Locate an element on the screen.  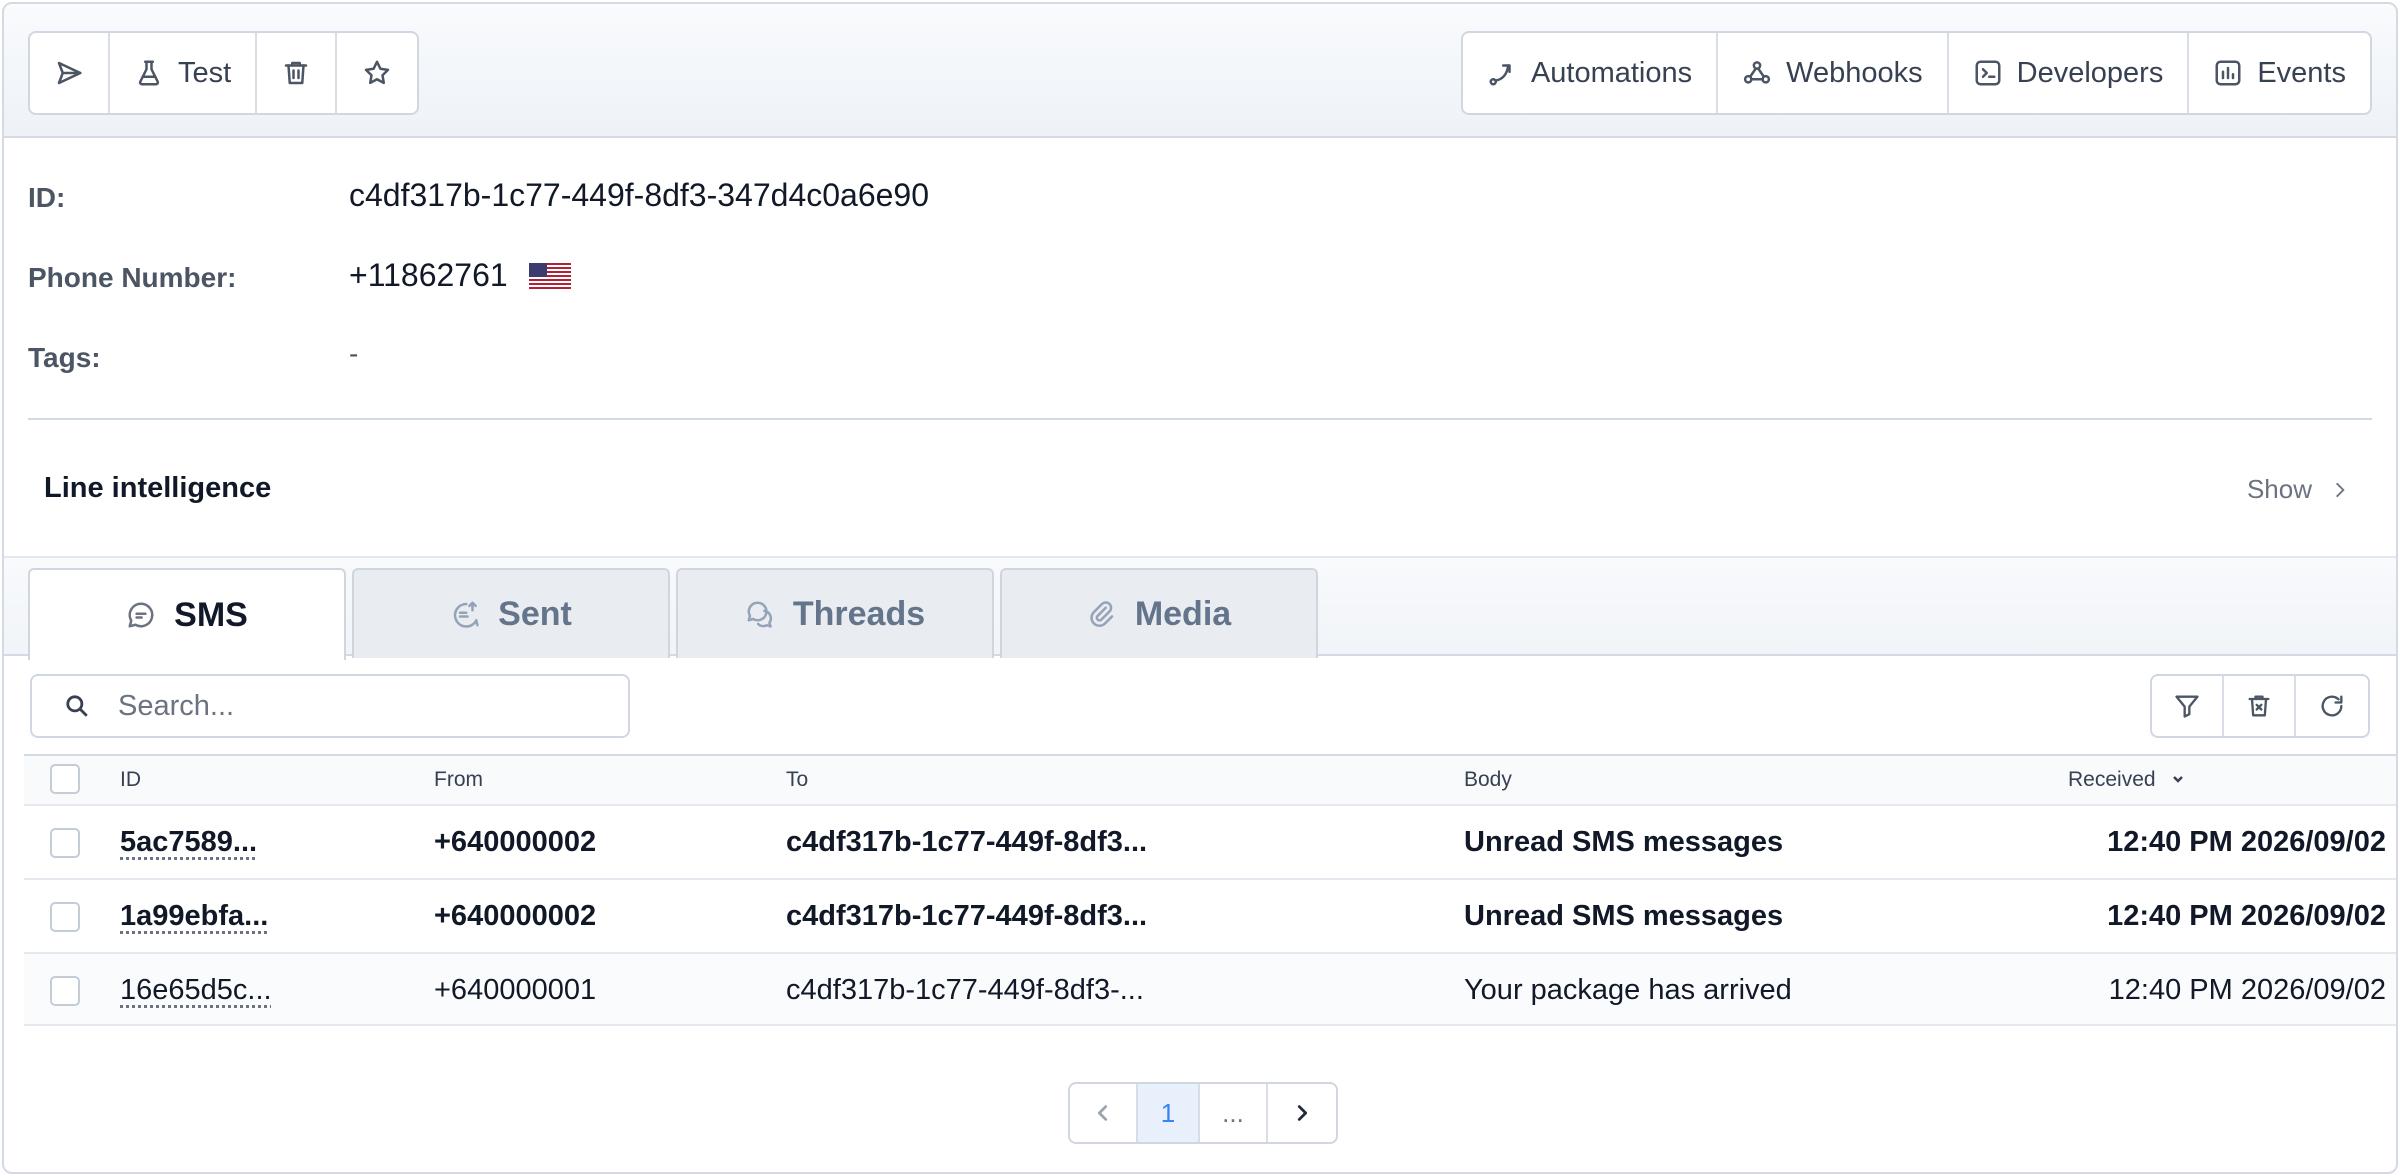
page-1-button: 1 is located at coordinates (1169, 1113).